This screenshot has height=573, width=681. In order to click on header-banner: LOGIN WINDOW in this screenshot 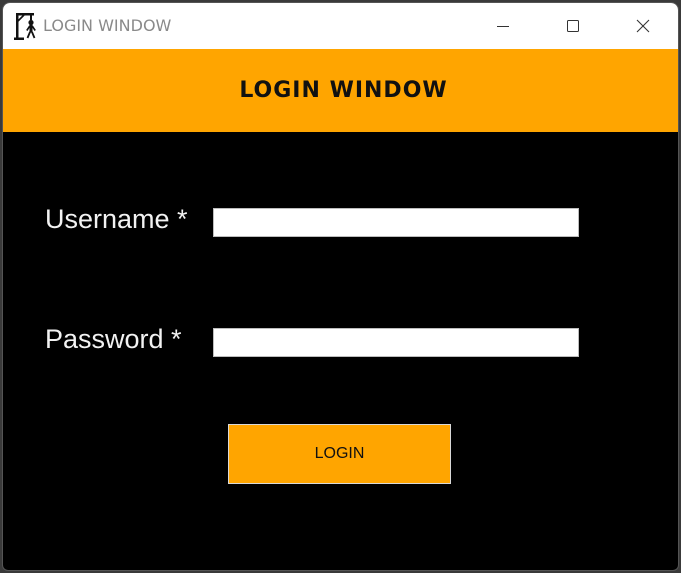, I will do `click(340, 90)`.